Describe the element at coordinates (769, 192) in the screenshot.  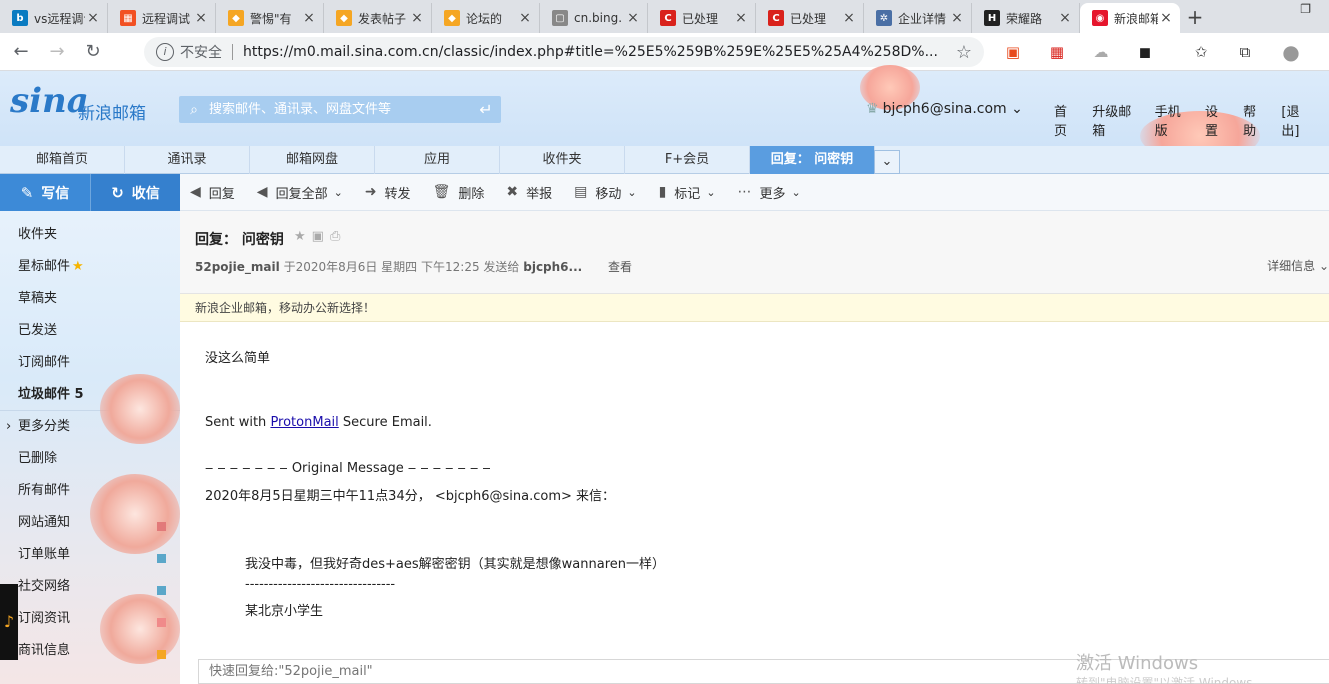
I see `more-button: ⋯ 更多 ⌄` at that location.